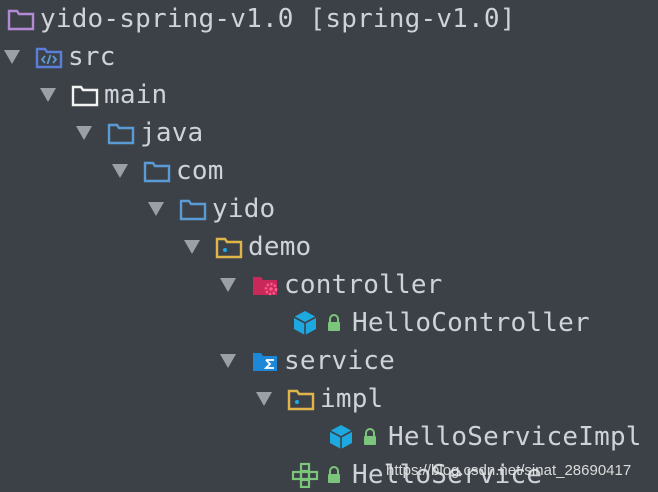  I want to click on interface-icon, so click(305, 475).